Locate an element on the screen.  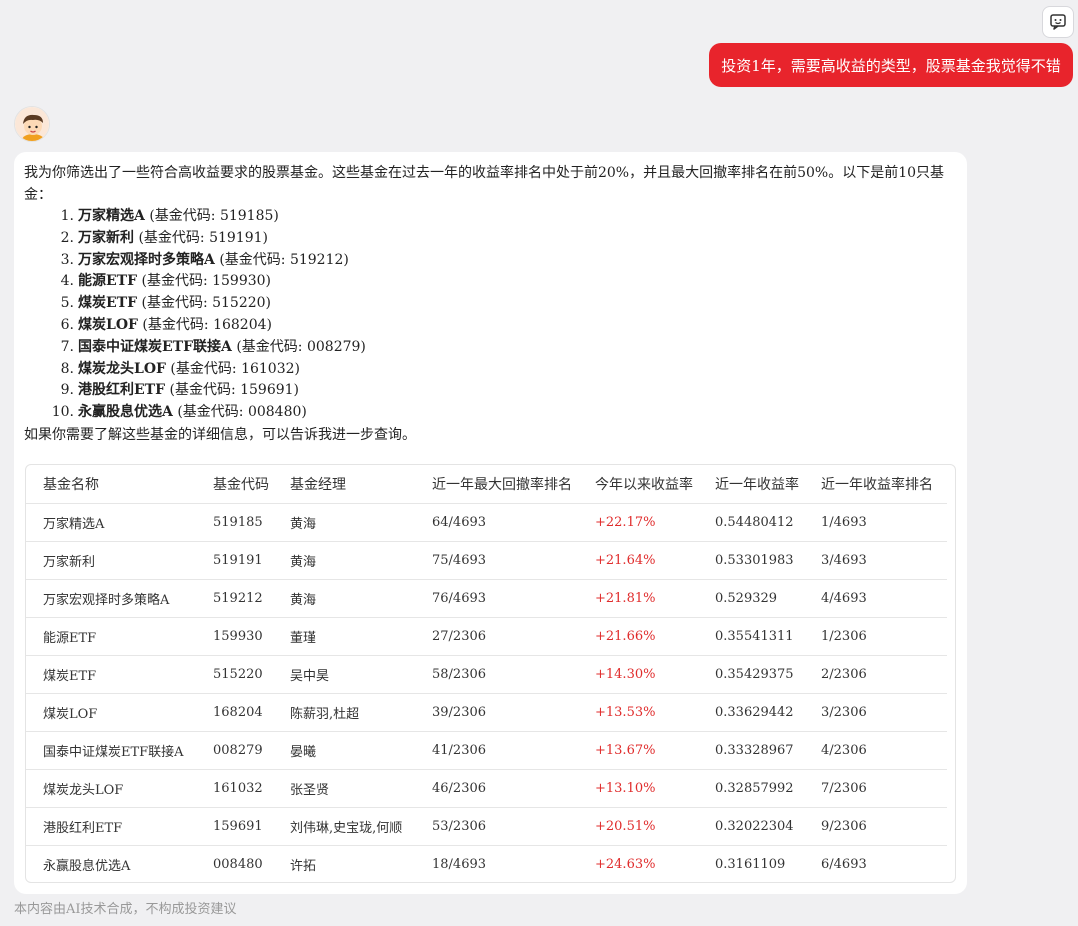
ytd-return-cell: +13.53% is located at coordinates (638, 711).